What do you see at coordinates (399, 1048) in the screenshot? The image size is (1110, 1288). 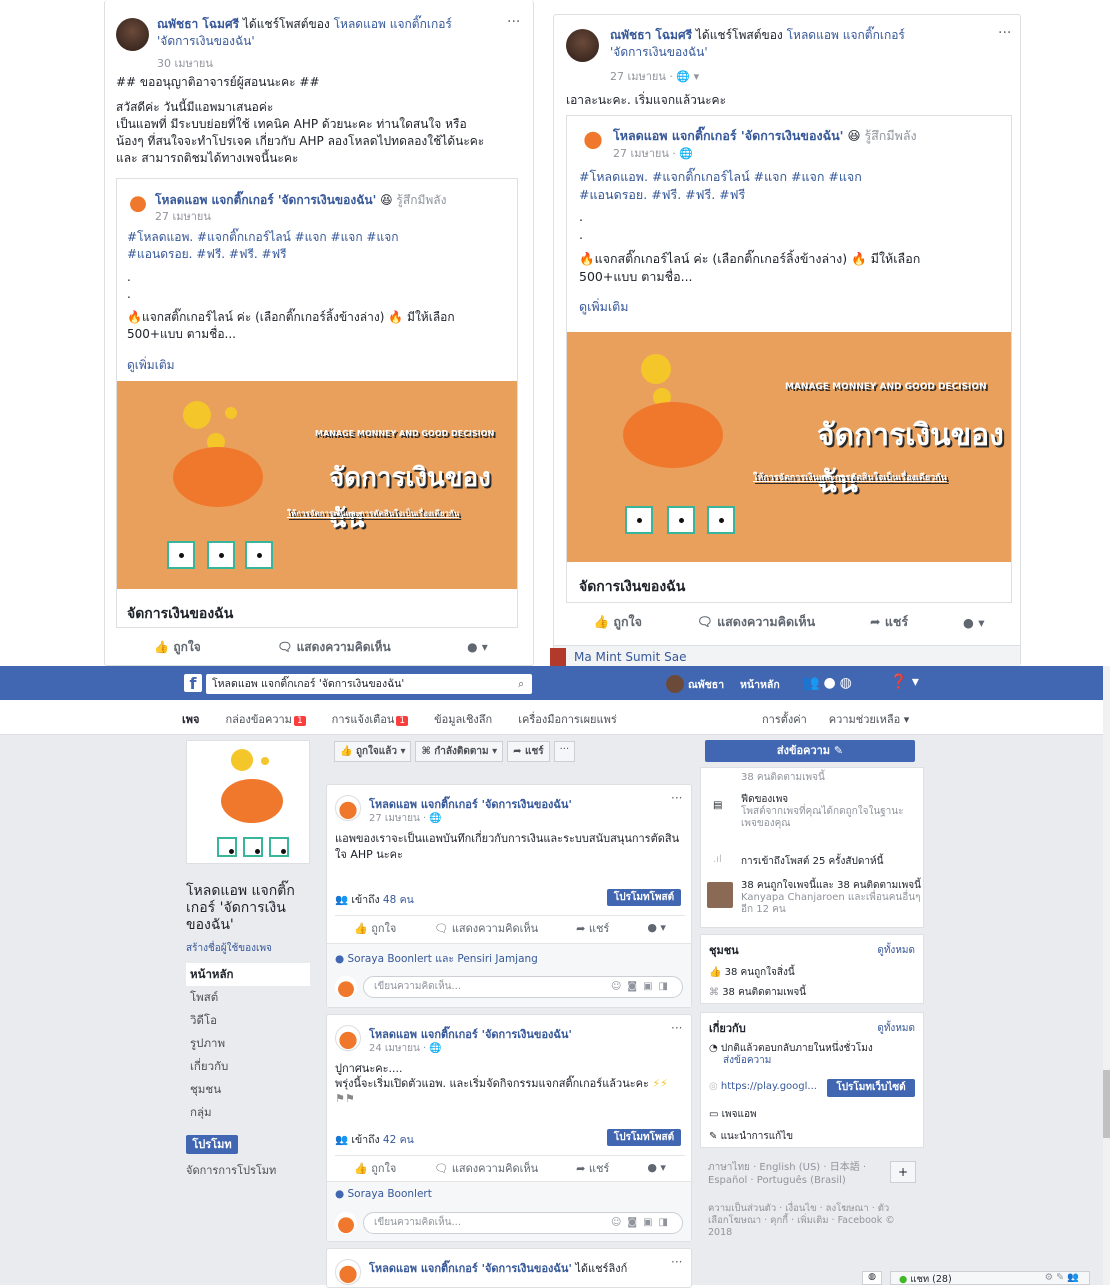 I see `post-date: 24 เมษายน ·` at bounding box center [399, 1048].